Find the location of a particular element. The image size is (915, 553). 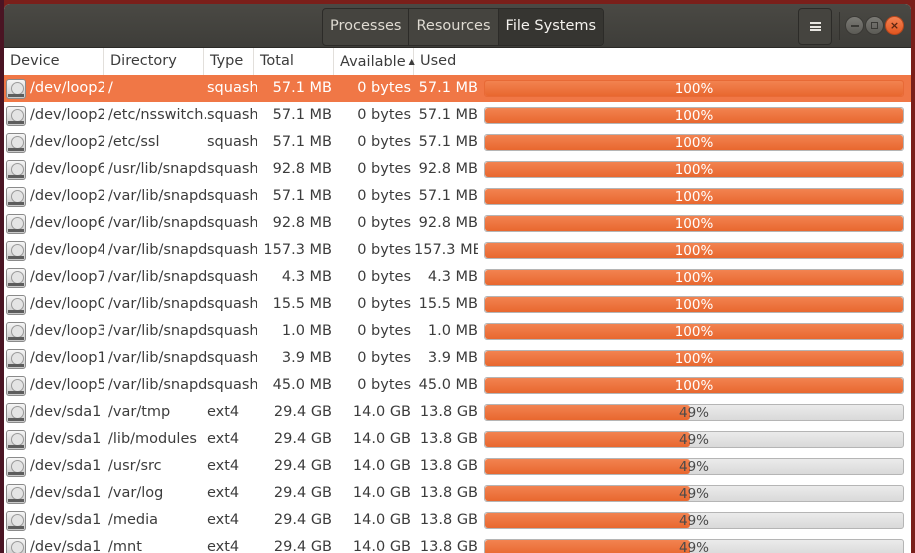

column-header-available: Available ▲ is located at coordinates (374, 61).